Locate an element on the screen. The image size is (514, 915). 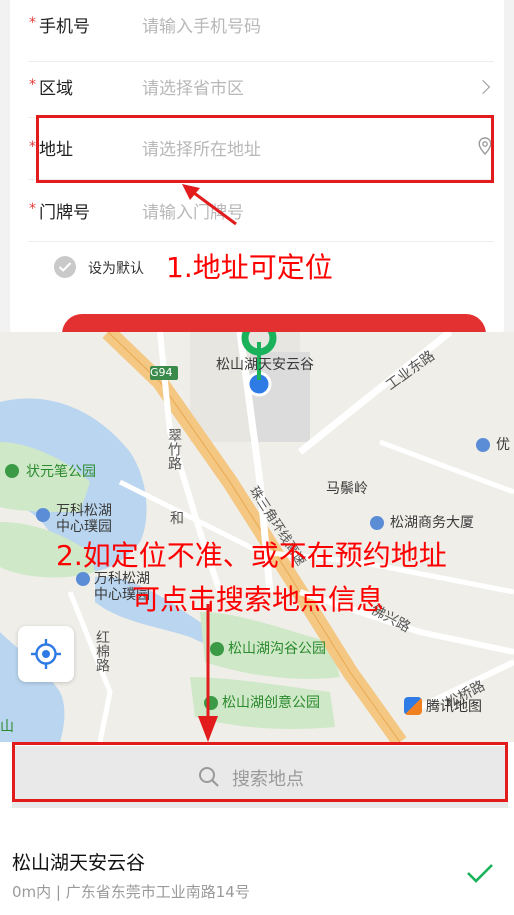
phone-input: 请输入手机号码 is located at coordinates (201, 24).